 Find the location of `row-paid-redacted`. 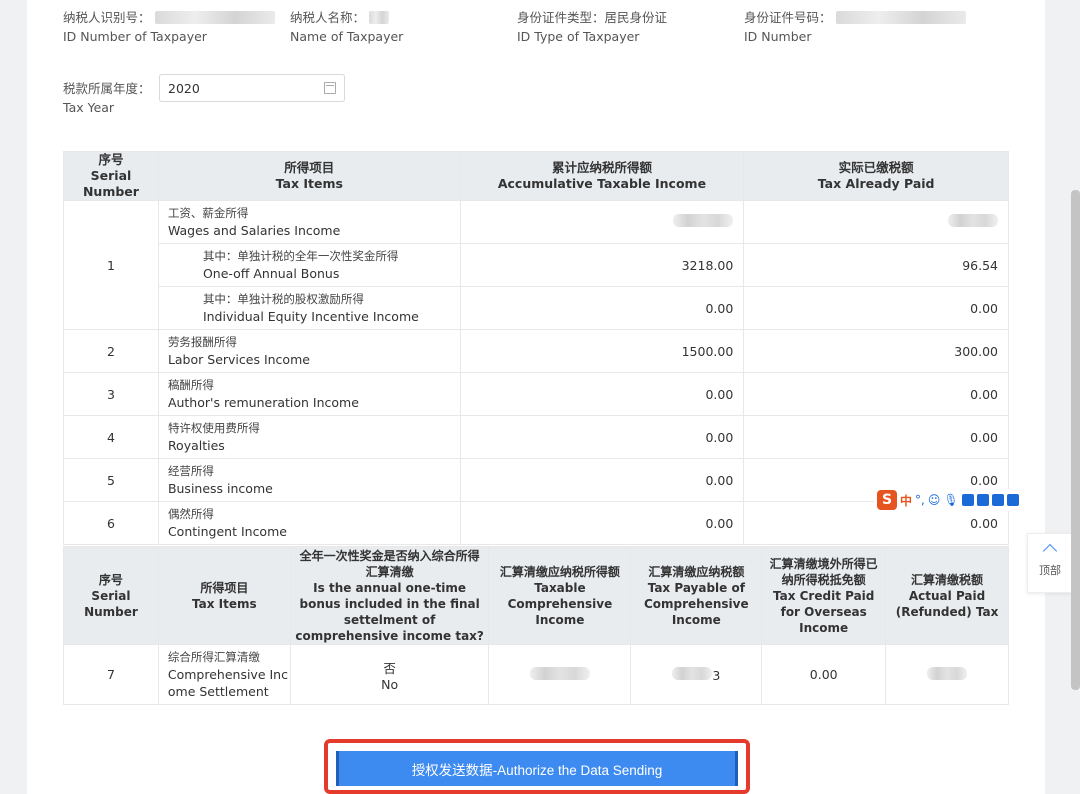

row-paid-redacted is located at coordinates (876, 222).